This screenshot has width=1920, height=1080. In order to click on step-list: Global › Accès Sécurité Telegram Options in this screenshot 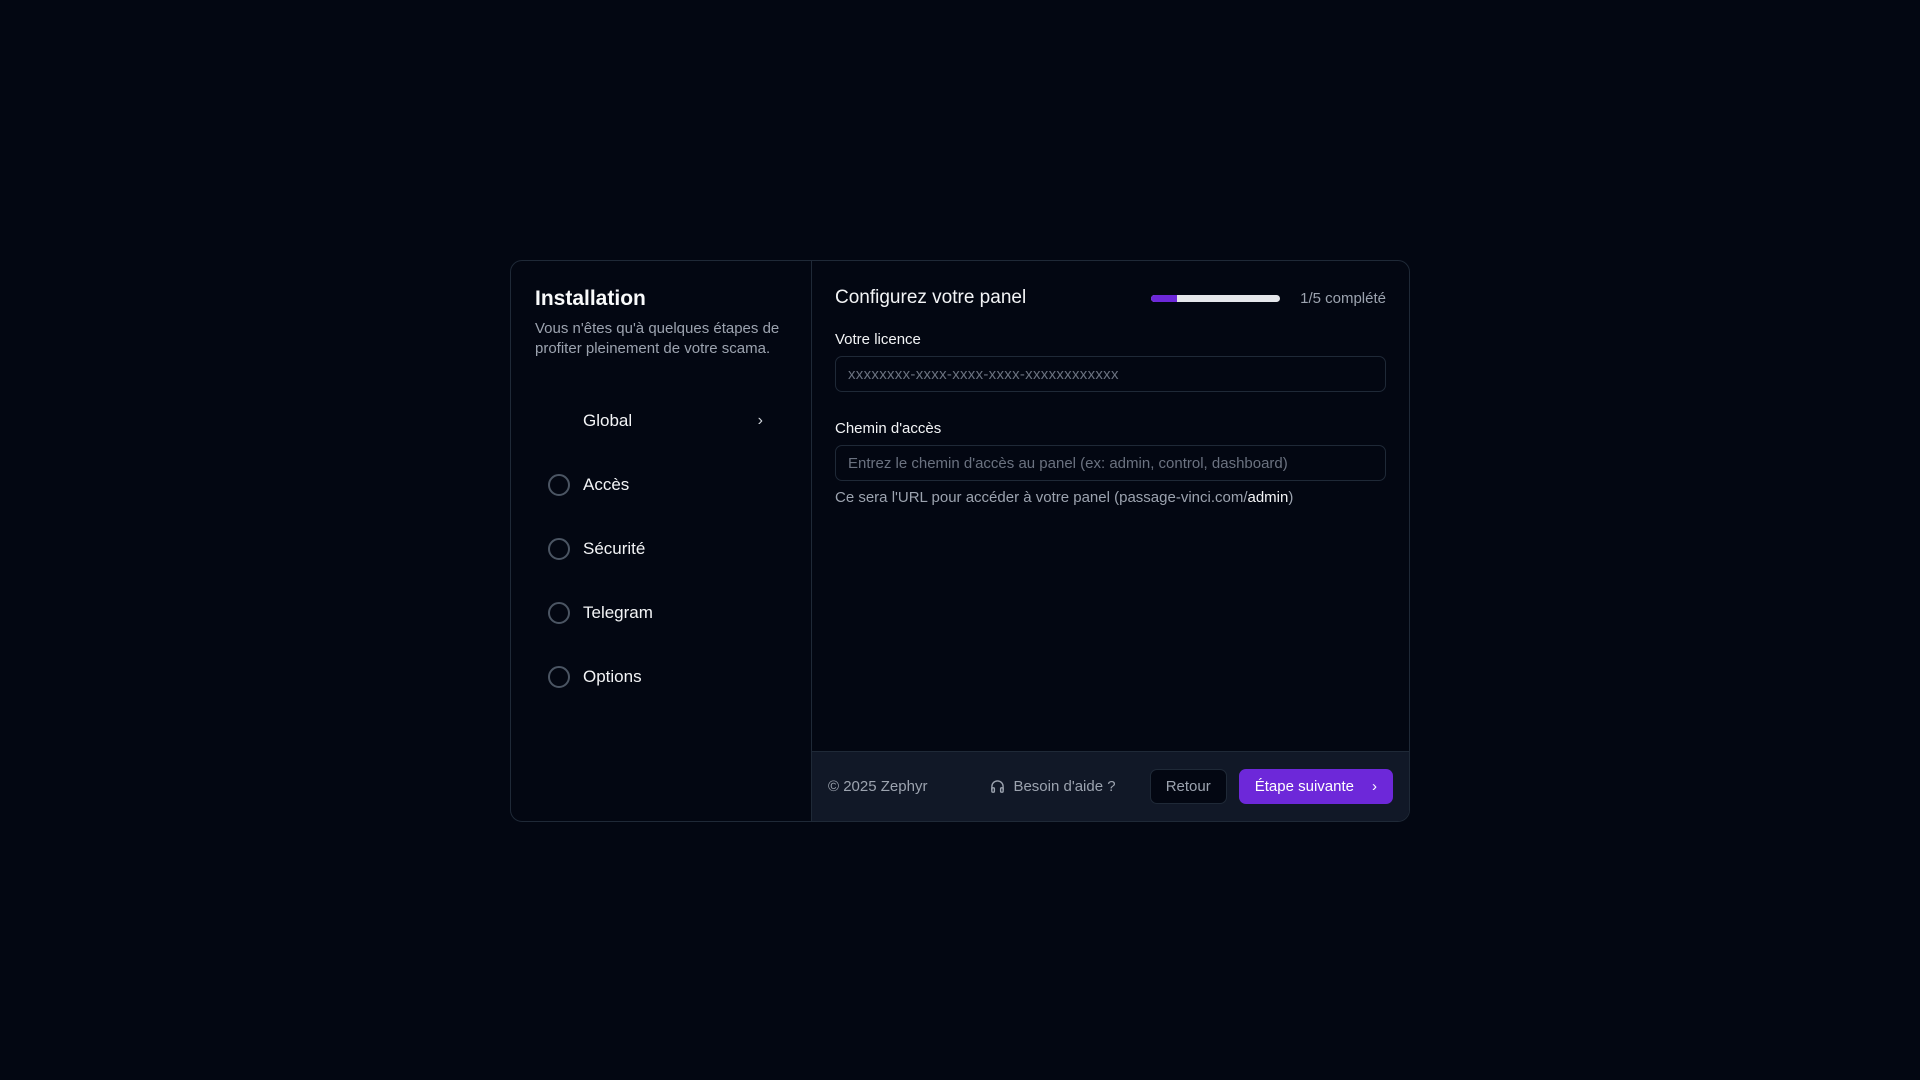, I will do `click(661, 549)`.